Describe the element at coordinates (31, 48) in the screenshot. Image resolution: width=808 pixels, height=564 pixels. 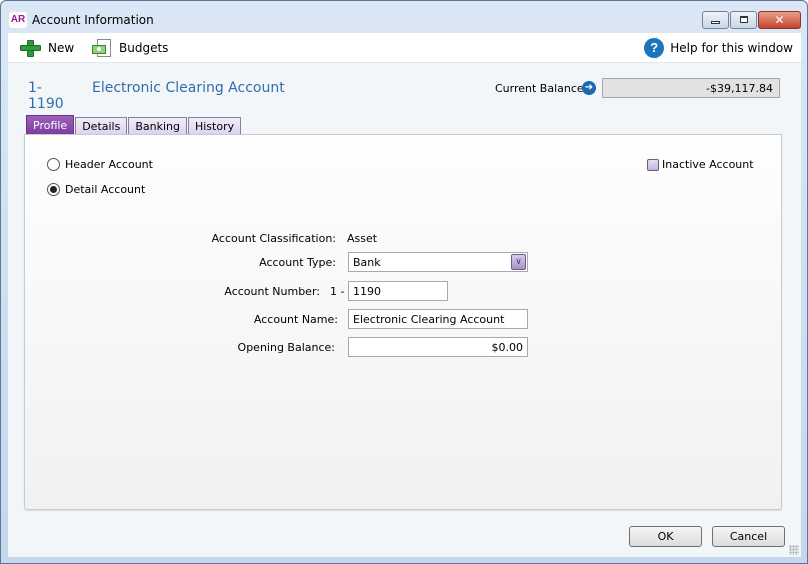
I see `plus-icon` at that location.